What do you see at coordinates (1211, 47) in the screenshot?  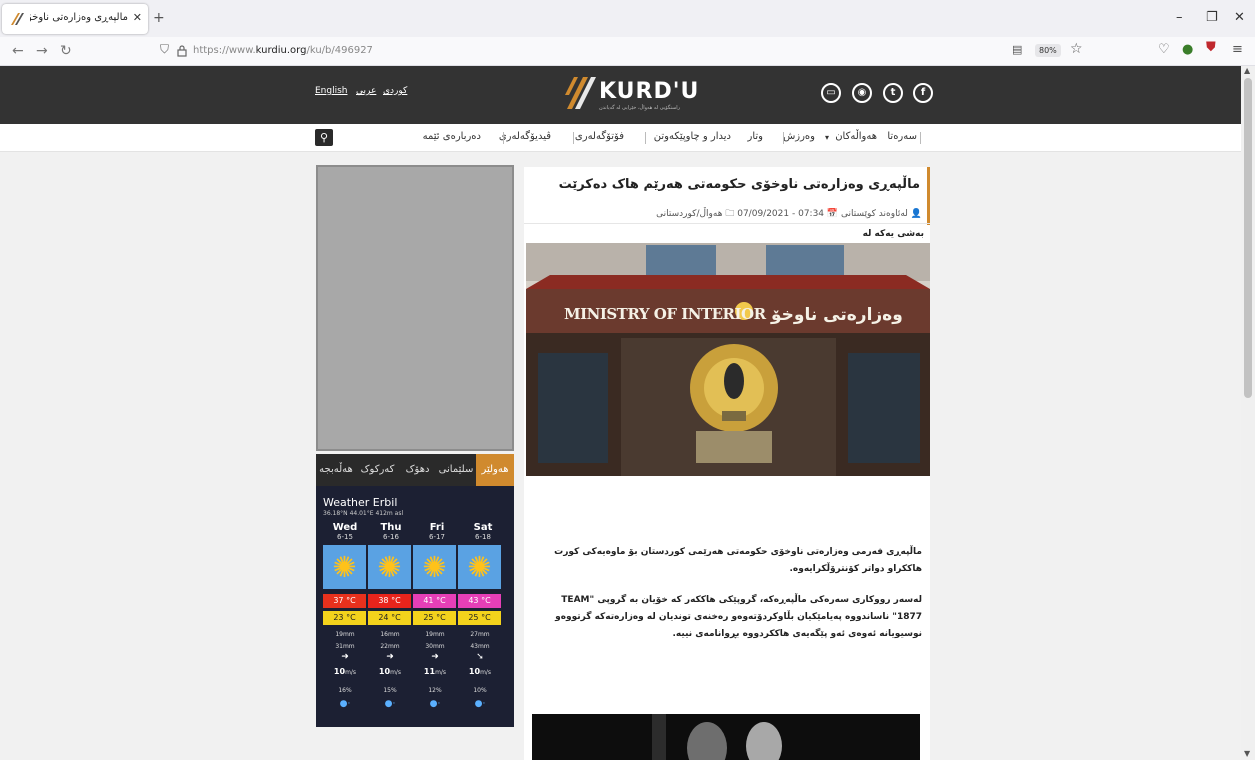 I see `ublock-icon: ⛊` at bounding box center [1211, 47].